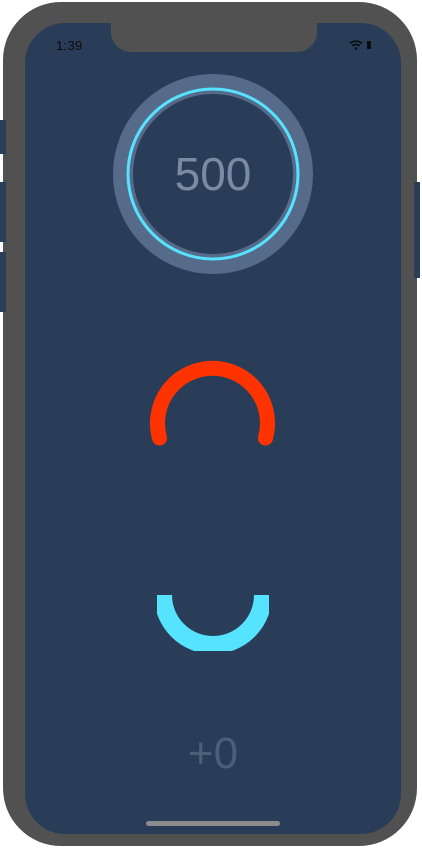 This screenshot has height=850, width=422. What do you see at coordinates (356, 45) in the screenshot?
I see `wifi-icon` at bounding box center [356, 45].